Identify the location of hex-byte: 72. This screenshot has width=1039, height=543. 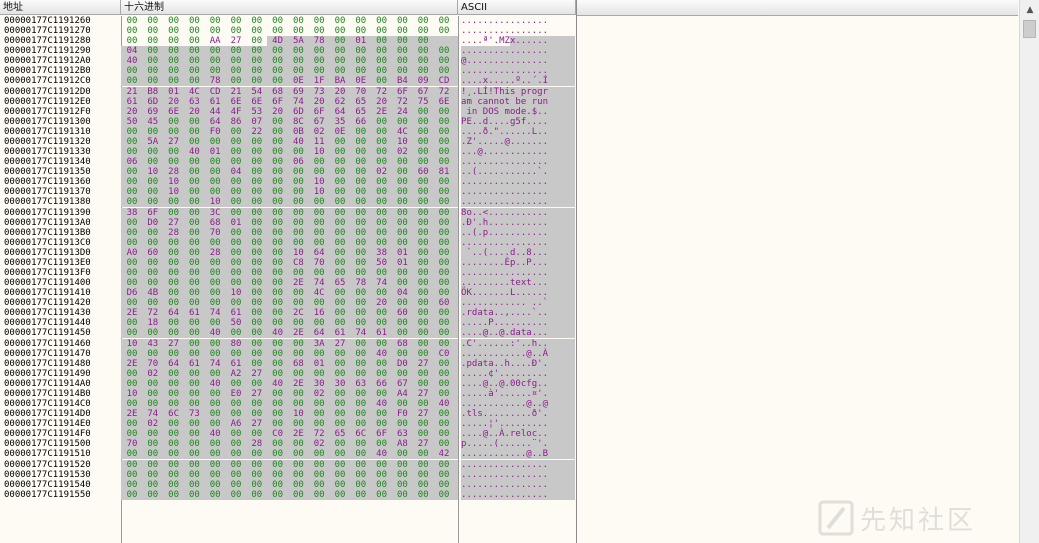
(319, 434).